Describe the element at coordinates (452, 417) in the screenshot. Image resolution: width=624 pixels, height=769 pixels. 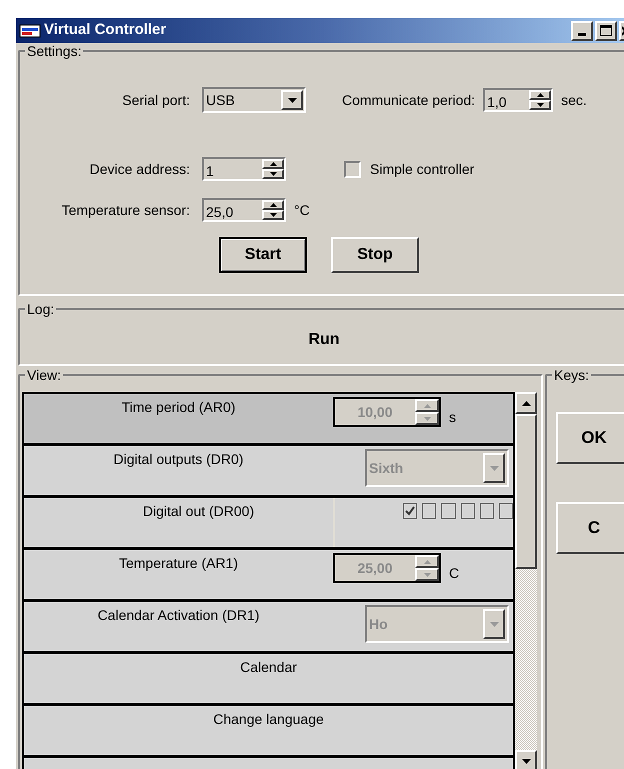
I see `unit-label: s` at that location.